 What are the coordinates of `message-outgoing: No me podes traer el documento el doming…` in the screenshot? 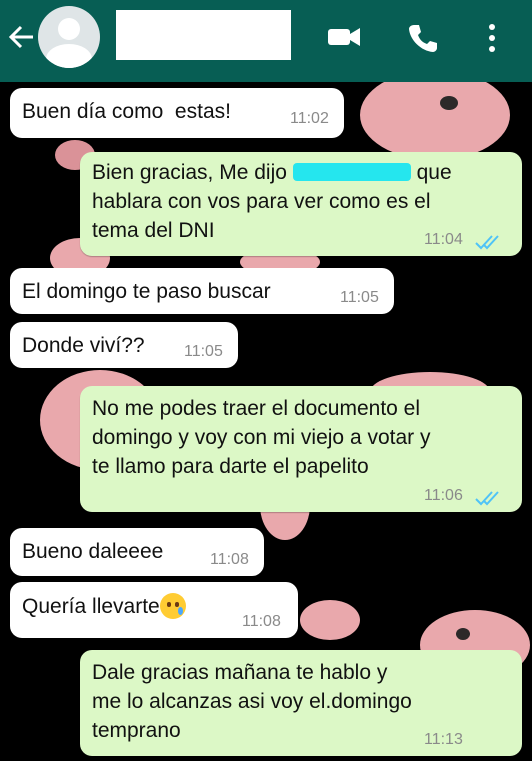 It's located at (301, 449).